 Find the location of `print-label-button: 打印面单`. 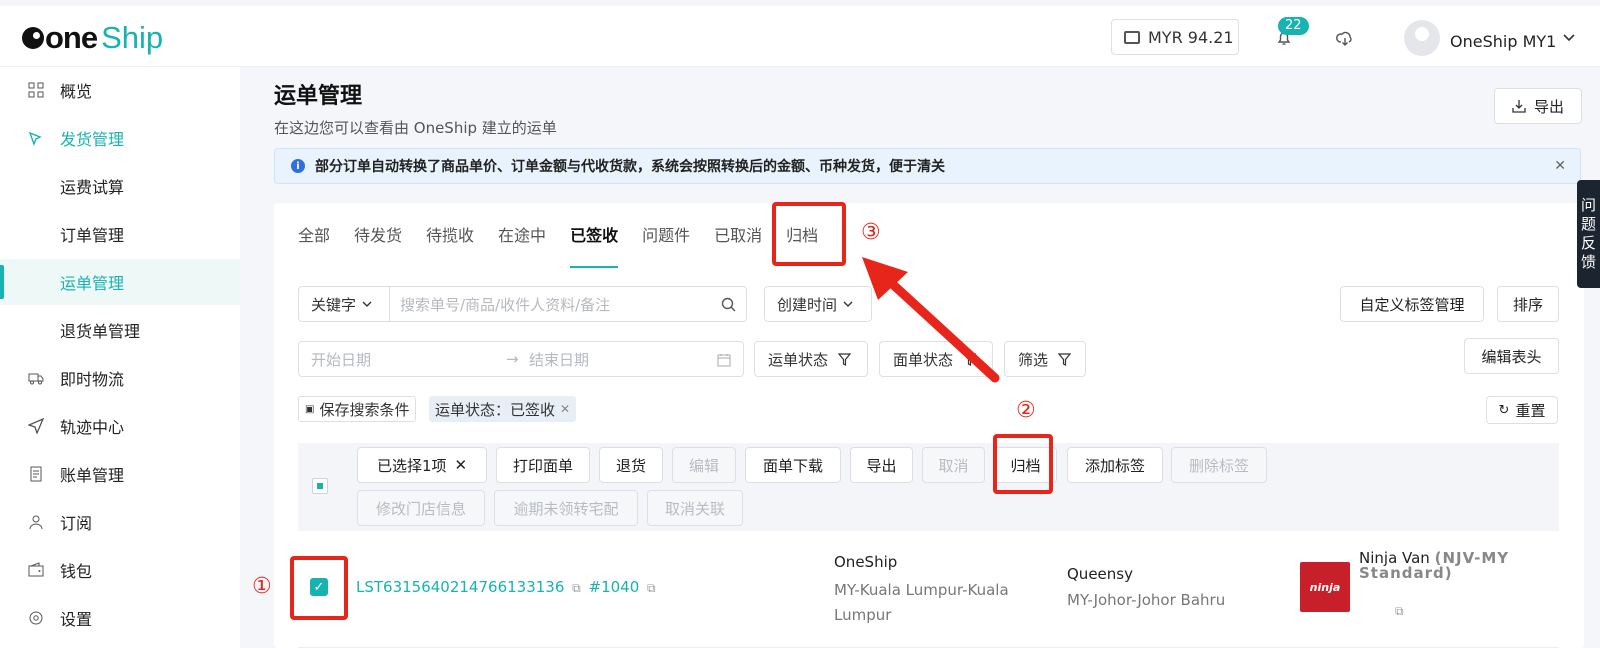

print-label-button: 打印面单 is located at coordinates (543, 465).